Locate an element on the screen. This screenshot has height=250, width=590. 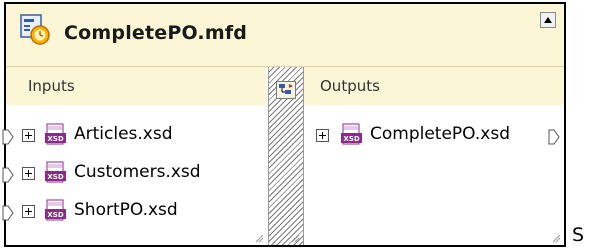
trailing-text: S is located at coordinates (578, 235).